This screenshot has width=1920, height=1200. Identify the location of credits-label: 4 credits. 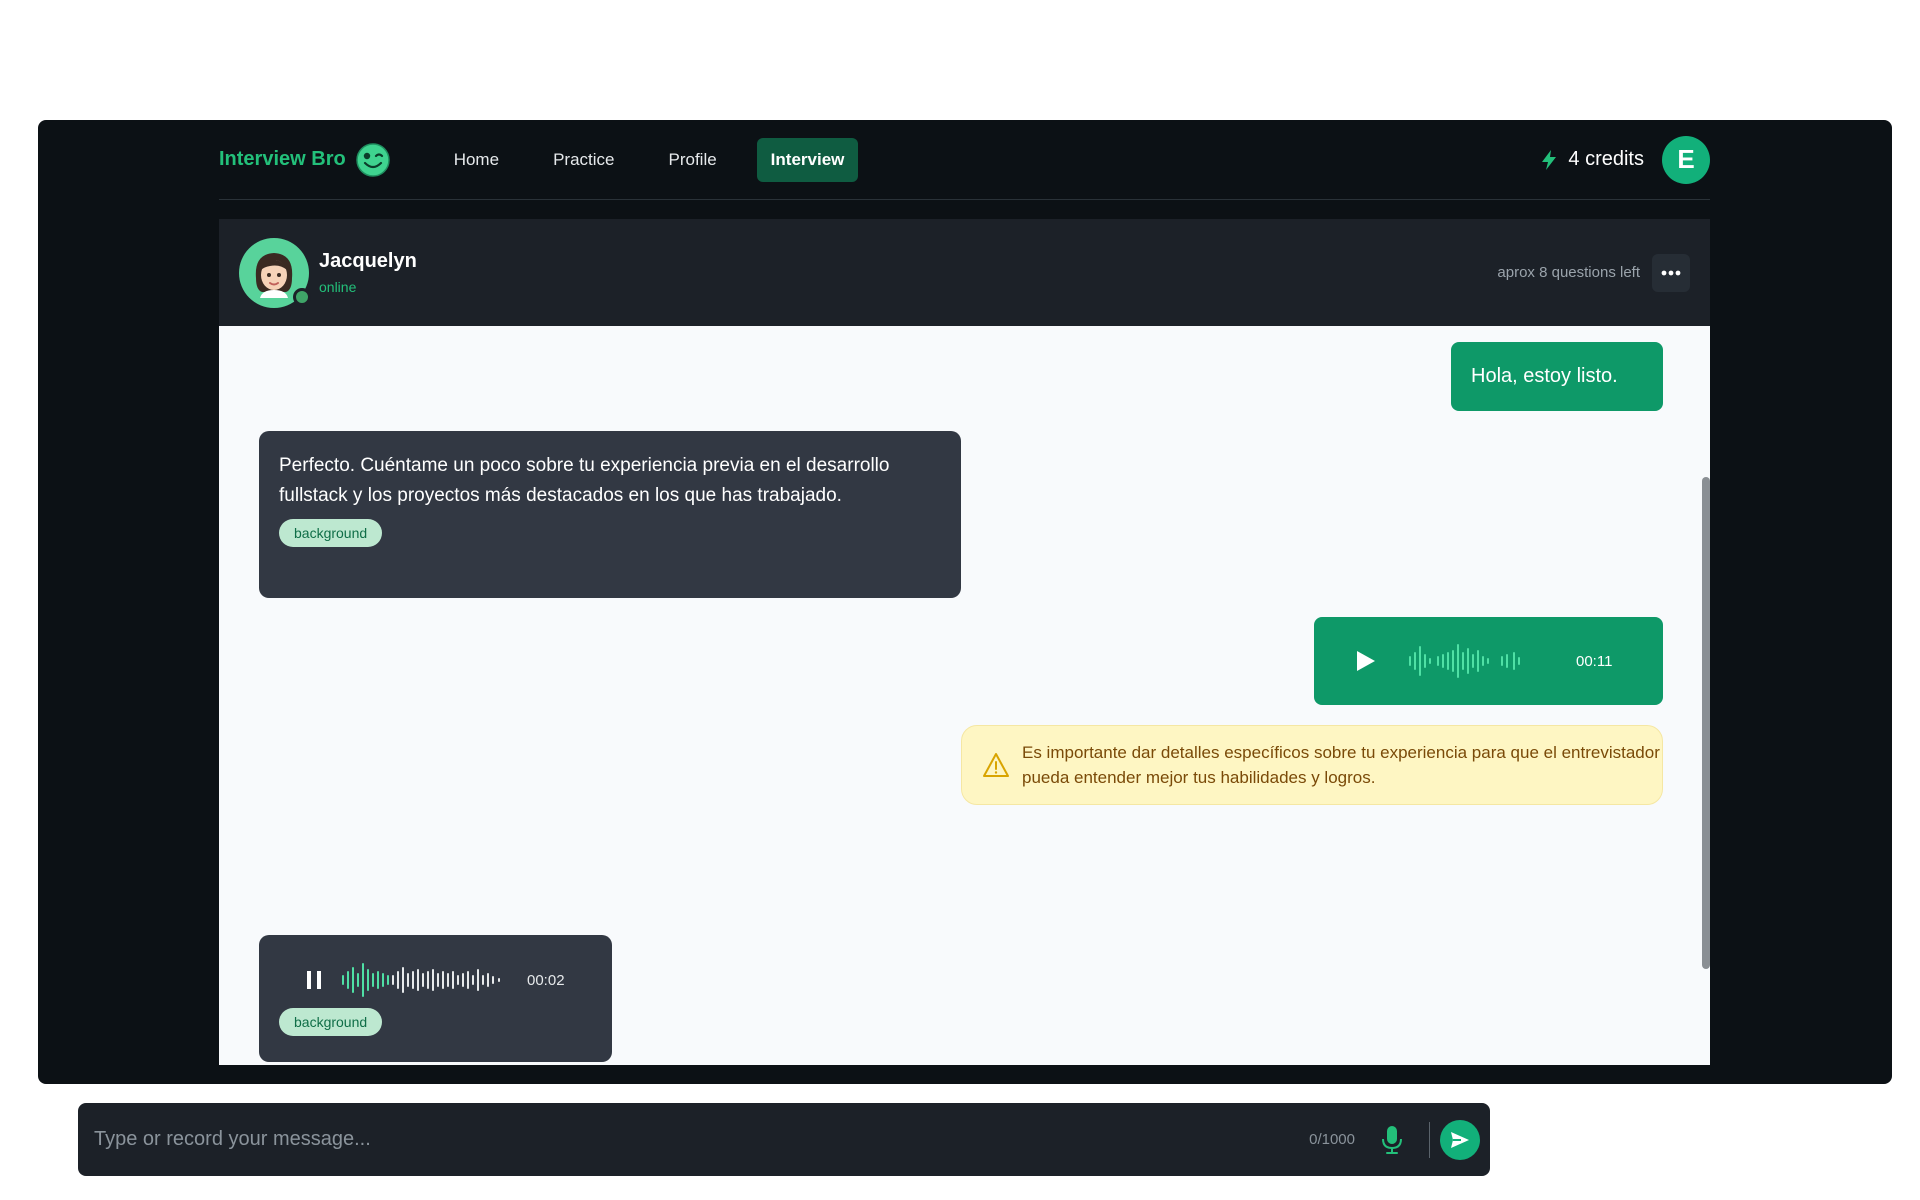
(1606, 159).